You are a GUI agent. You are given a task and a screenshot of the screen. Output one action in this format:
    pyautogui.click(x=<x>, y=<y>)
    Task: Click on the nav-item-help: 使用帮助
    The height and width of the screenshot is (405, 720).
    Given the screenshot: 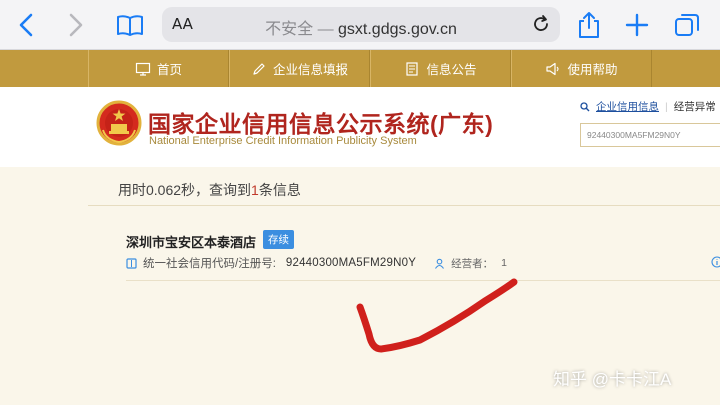 What is the action you would take?
    pyautogui.click(x=581, y=68)
    